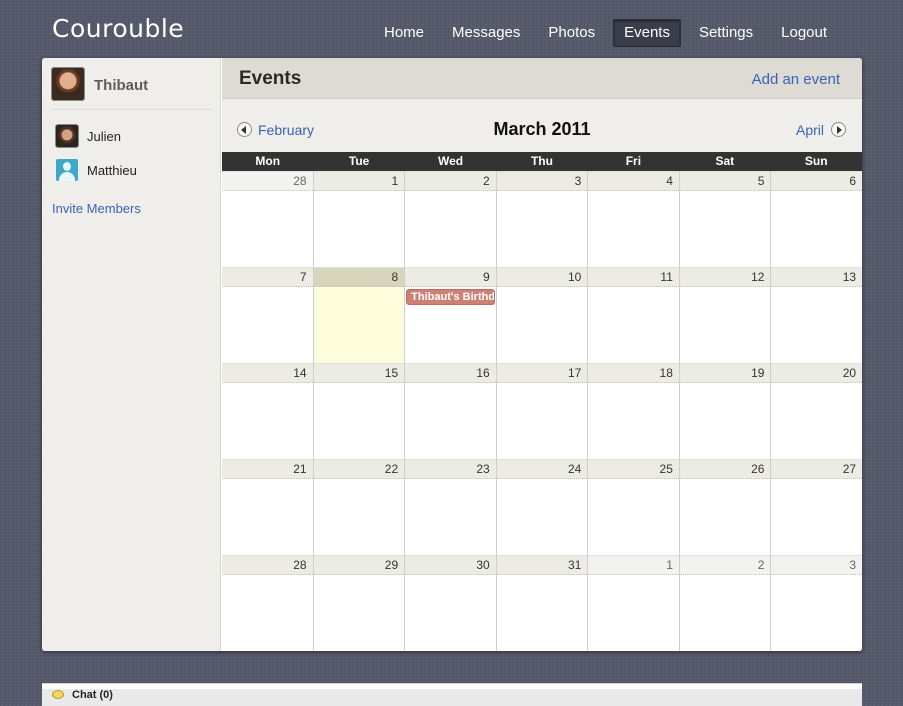  I want to click on calendar-day: 25, so click(634, 507).